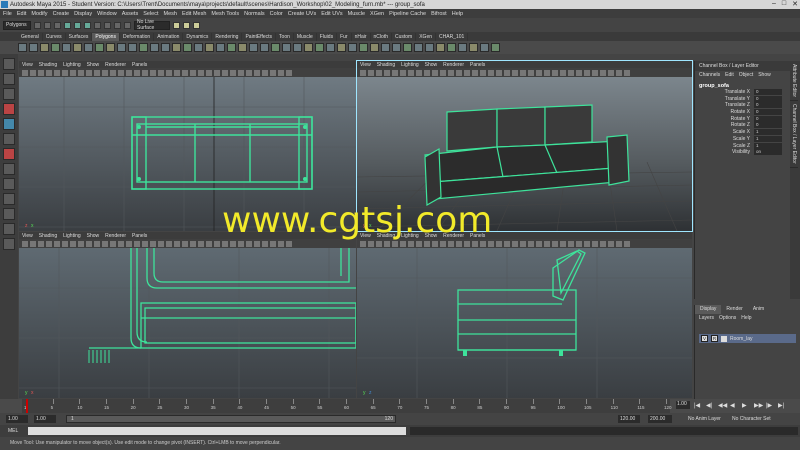 This screenshot has width=800, height=450. What do you see at coordinates (742, 119) in the screenshot?
I see `attribute-row: Rotate Y 0` at bounding box center [742, 119].